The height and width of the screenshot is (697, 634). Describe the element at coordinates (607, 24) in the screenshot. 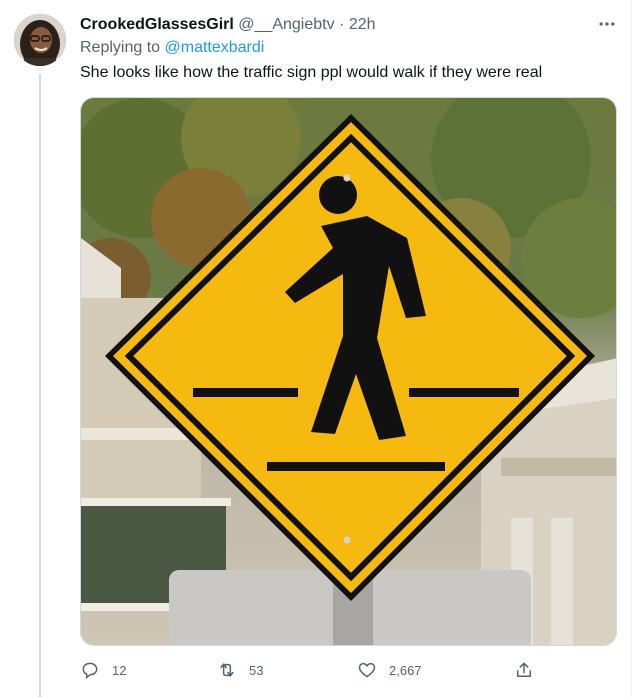

I see `more-icon` at that location.